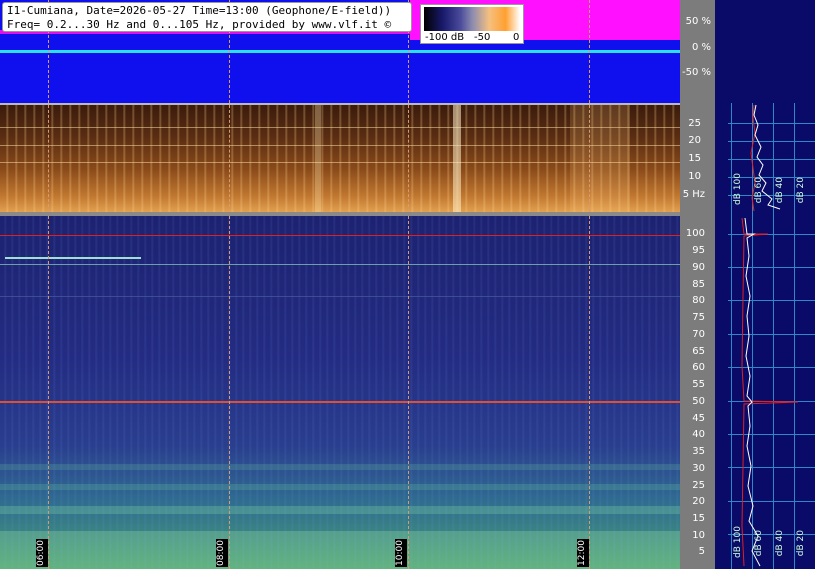 The height and width of the screenshot is (569, 815). Describe the element at coordinates (698, 334) in the screenshot. I see `axis-tick: 70` at that location.